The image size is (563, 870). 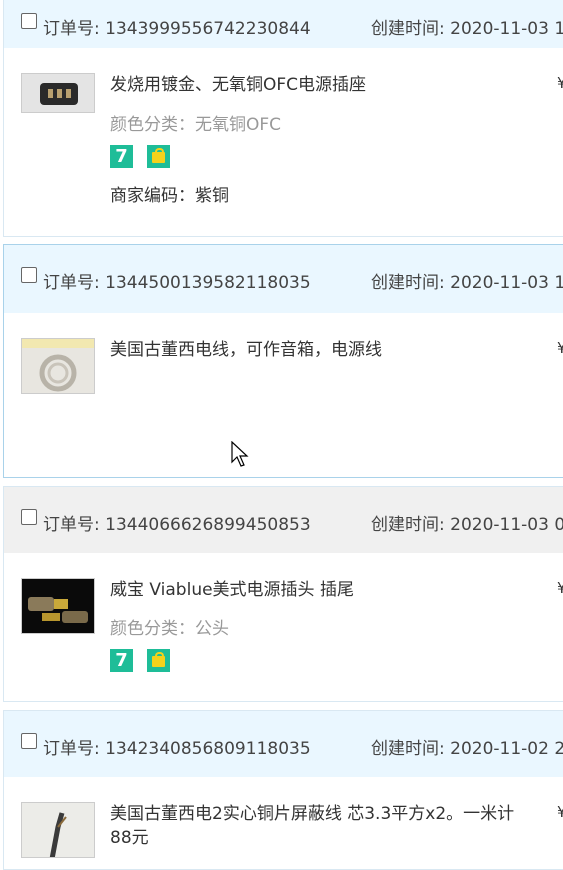 What do you see at coordinates (320, 85) in the screenshot?
I see `product-title: 发烧用镀金、无氧铜OFC电源插座` at bounding box center [320, 85].